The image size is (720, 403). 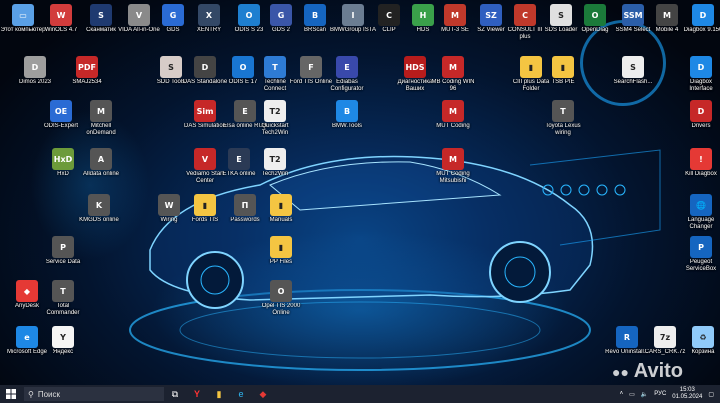 I want to click on windows-logo-icon, so click(x=11, y=394).